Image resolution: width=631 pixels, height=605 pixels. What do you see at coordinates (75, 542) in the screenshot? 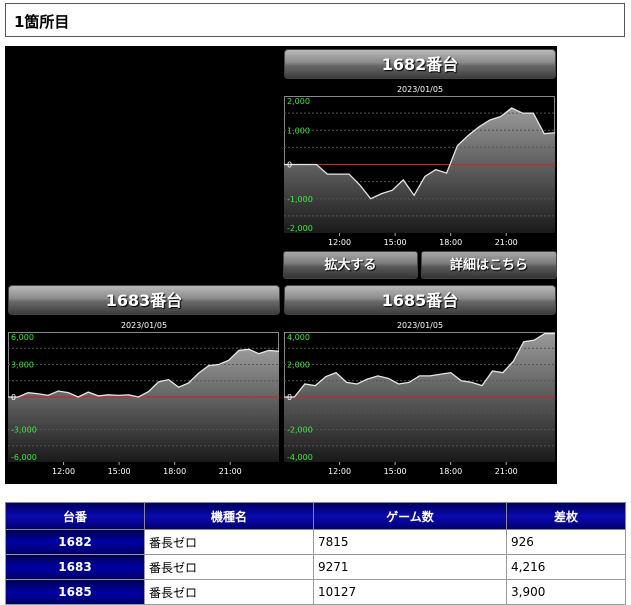
I see `machine-number: 1682` at bounding box center [75, 542].